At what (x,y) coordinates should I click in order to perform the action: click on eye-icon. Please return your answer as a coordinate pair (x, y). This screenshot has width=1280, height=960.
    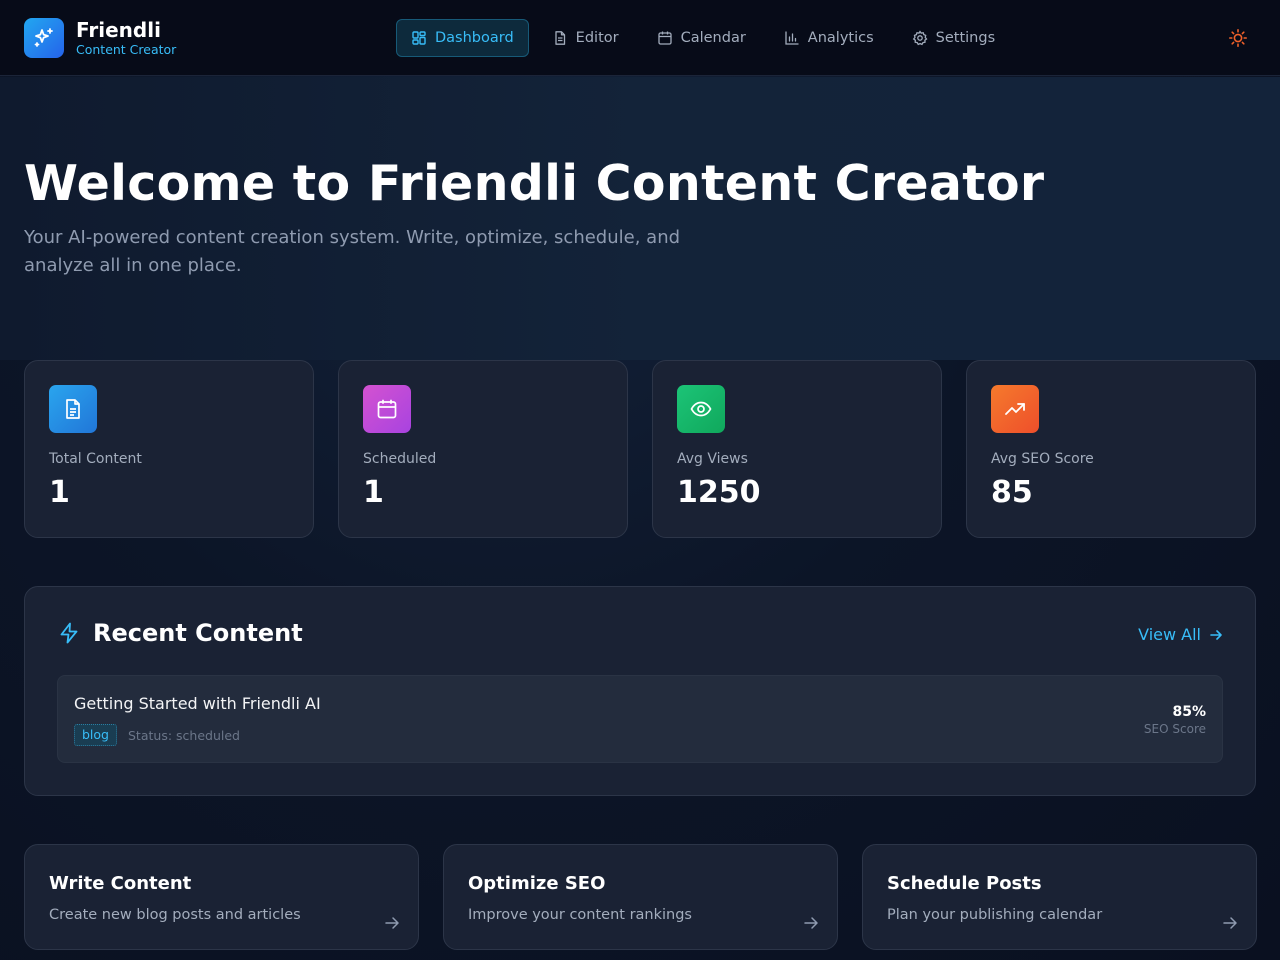
    Looking at the image, I should click on (701, 409).